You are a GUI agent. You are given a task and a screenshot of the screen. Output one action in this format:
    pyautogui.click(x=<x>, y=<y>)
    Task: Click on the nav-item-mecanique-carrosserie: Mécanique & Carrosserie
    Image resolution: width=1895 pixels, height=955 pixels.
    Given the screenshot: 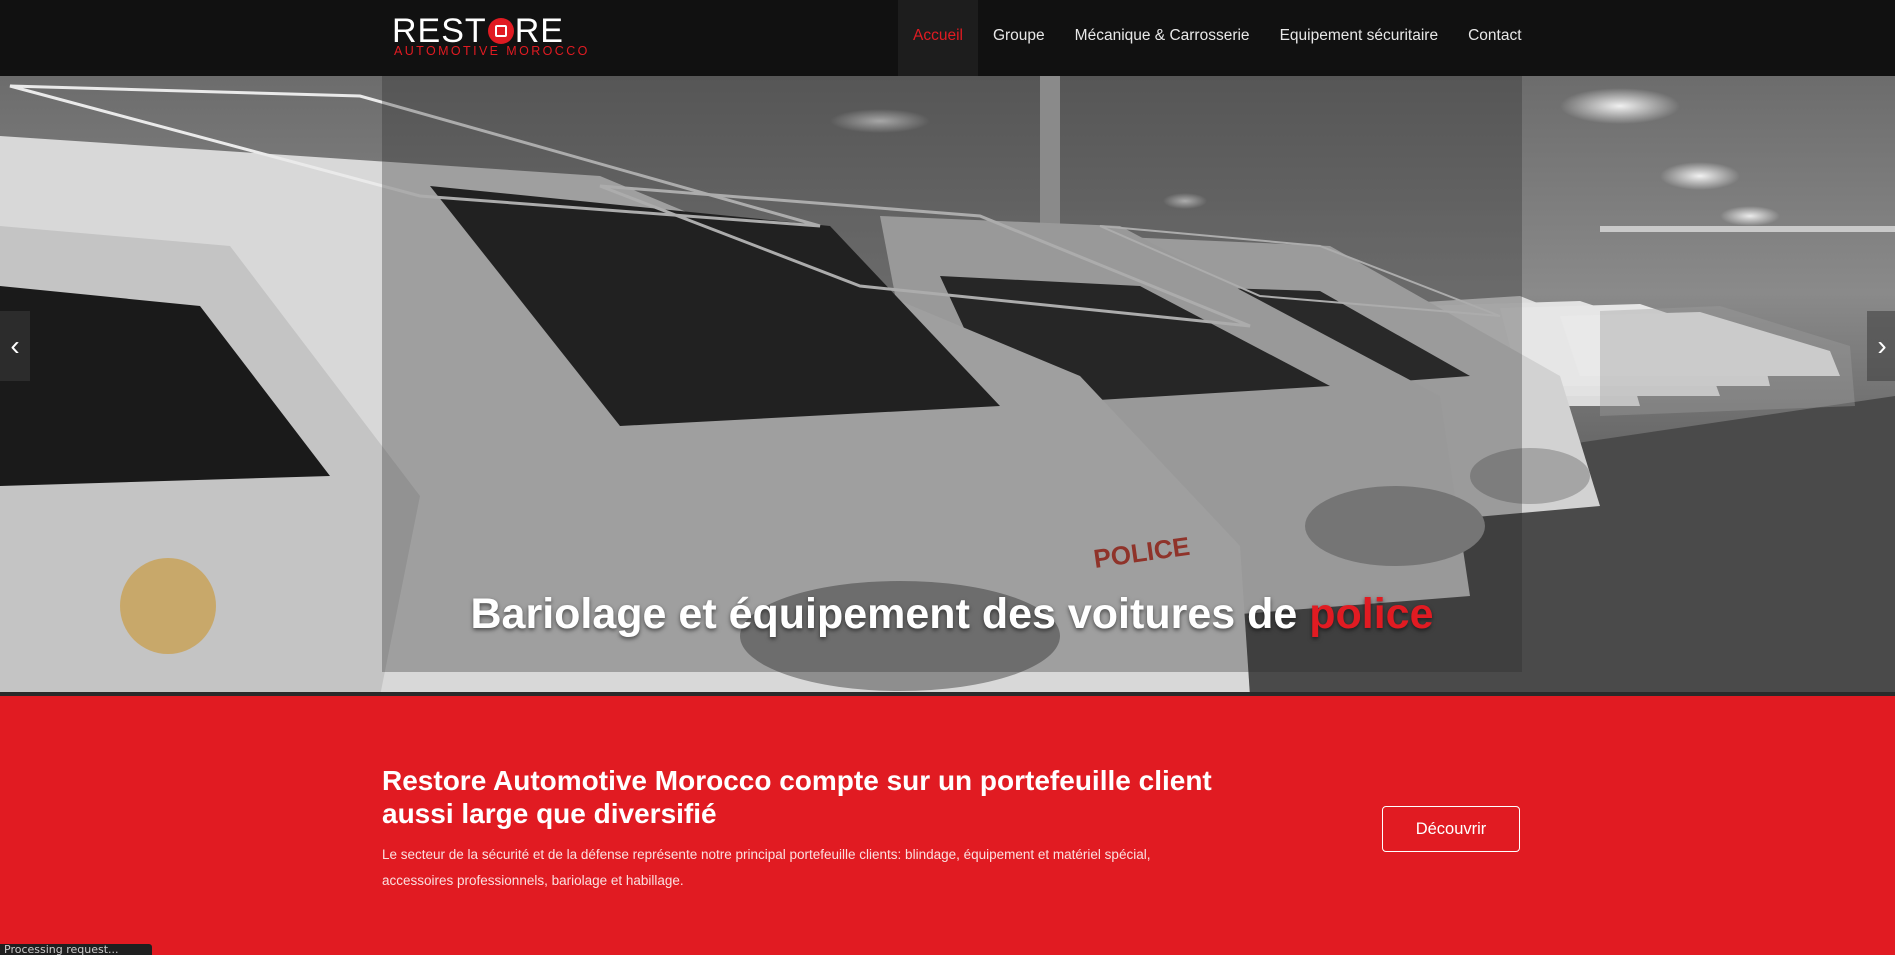 What is the action you would take?
    pyautogui.click(x=1162, y=38)
    